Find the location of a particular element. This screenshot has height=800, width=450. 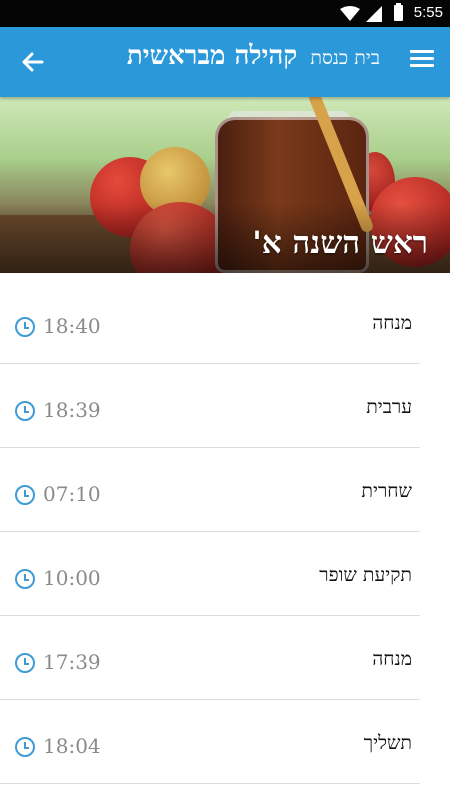

signal-icon is located at coordinates (374, 14).